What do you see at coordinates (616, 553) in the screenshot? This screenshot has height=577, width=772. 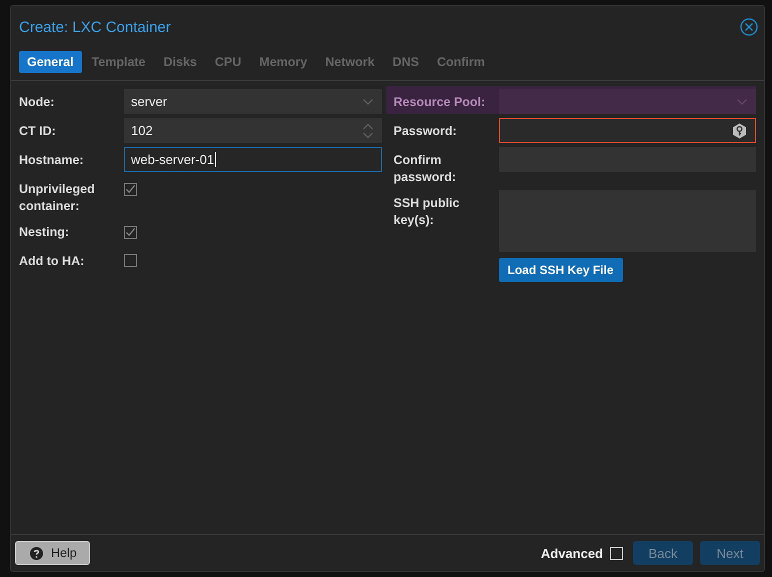 I see `advanced-checkbox` at bounding box center [616, 553].